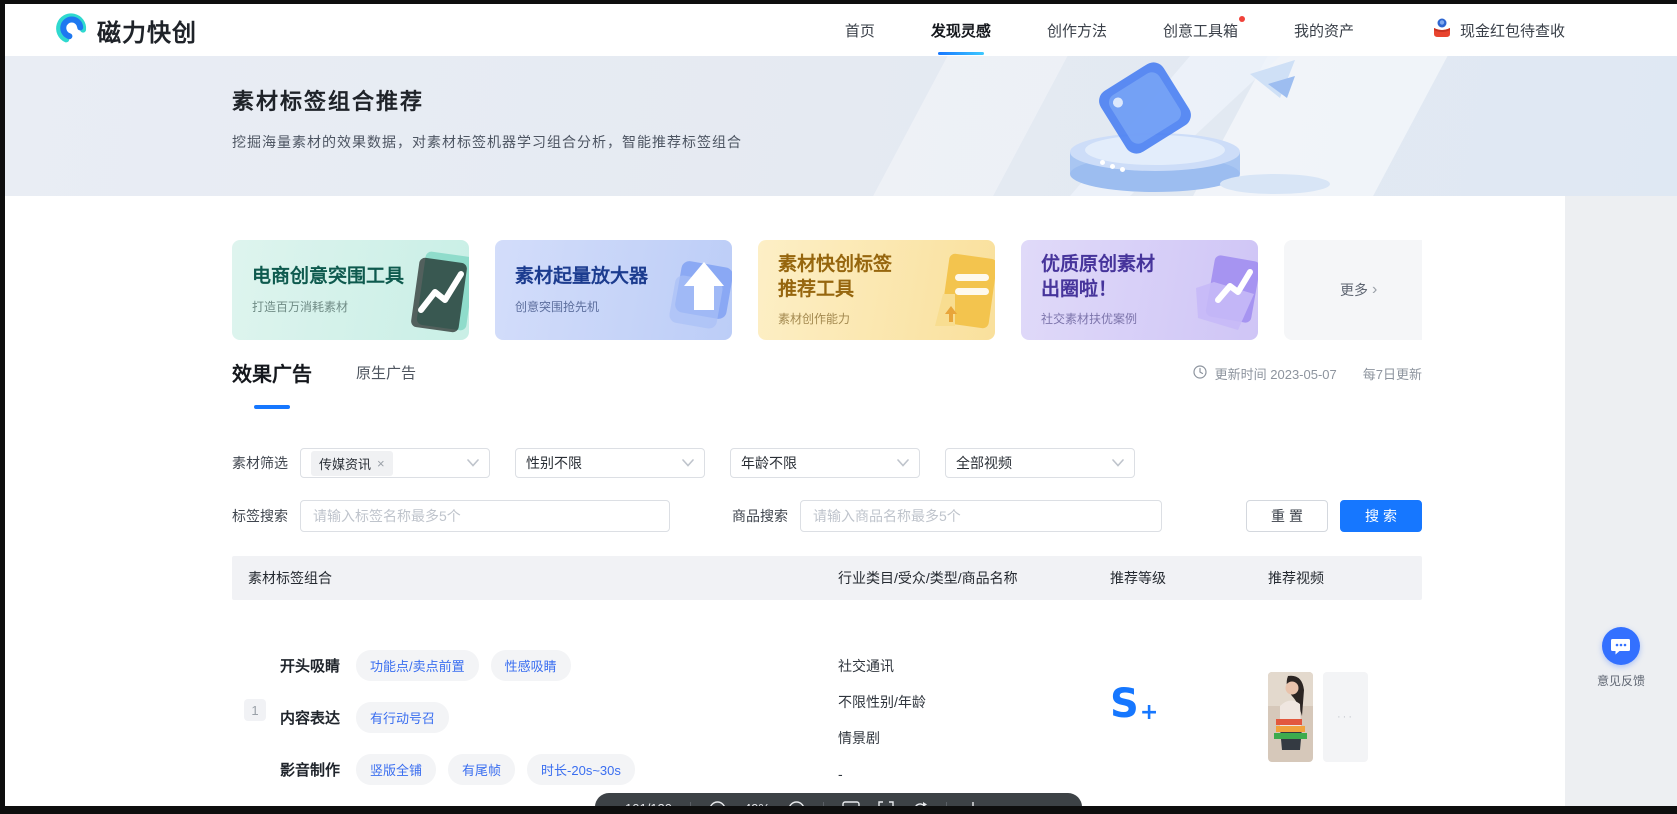  I want to click on age-select: 年龄不限, so click(825, 463).